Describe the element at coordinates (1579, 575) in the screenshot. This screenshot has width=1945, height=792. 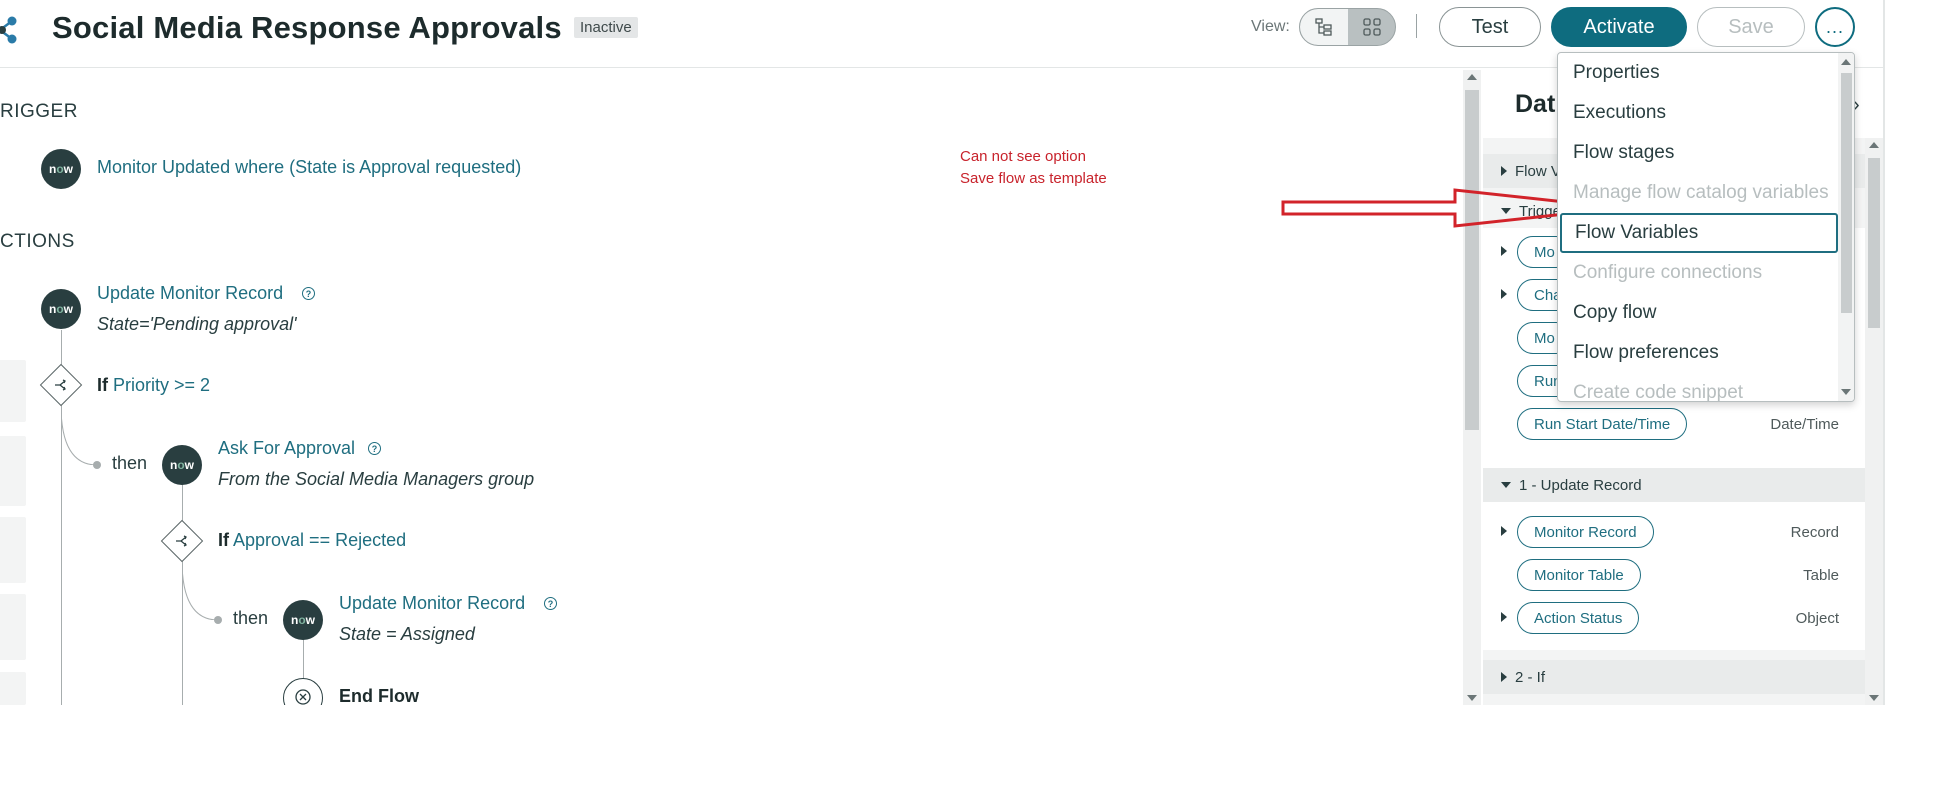
I see `data-pill: Monitor Table` at that location.